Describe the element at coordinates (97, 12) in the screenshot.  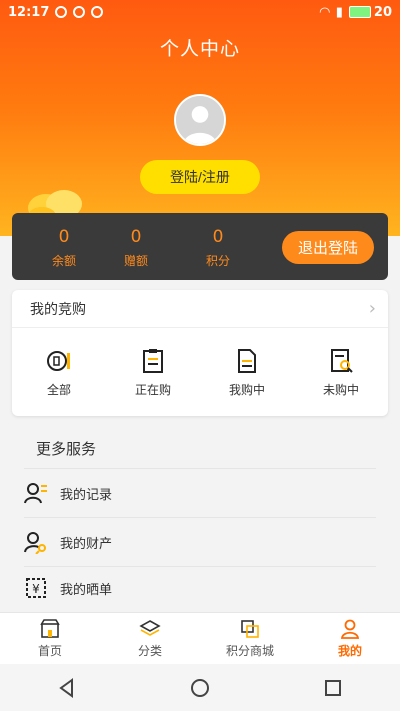
I see `app-icon` at that location.